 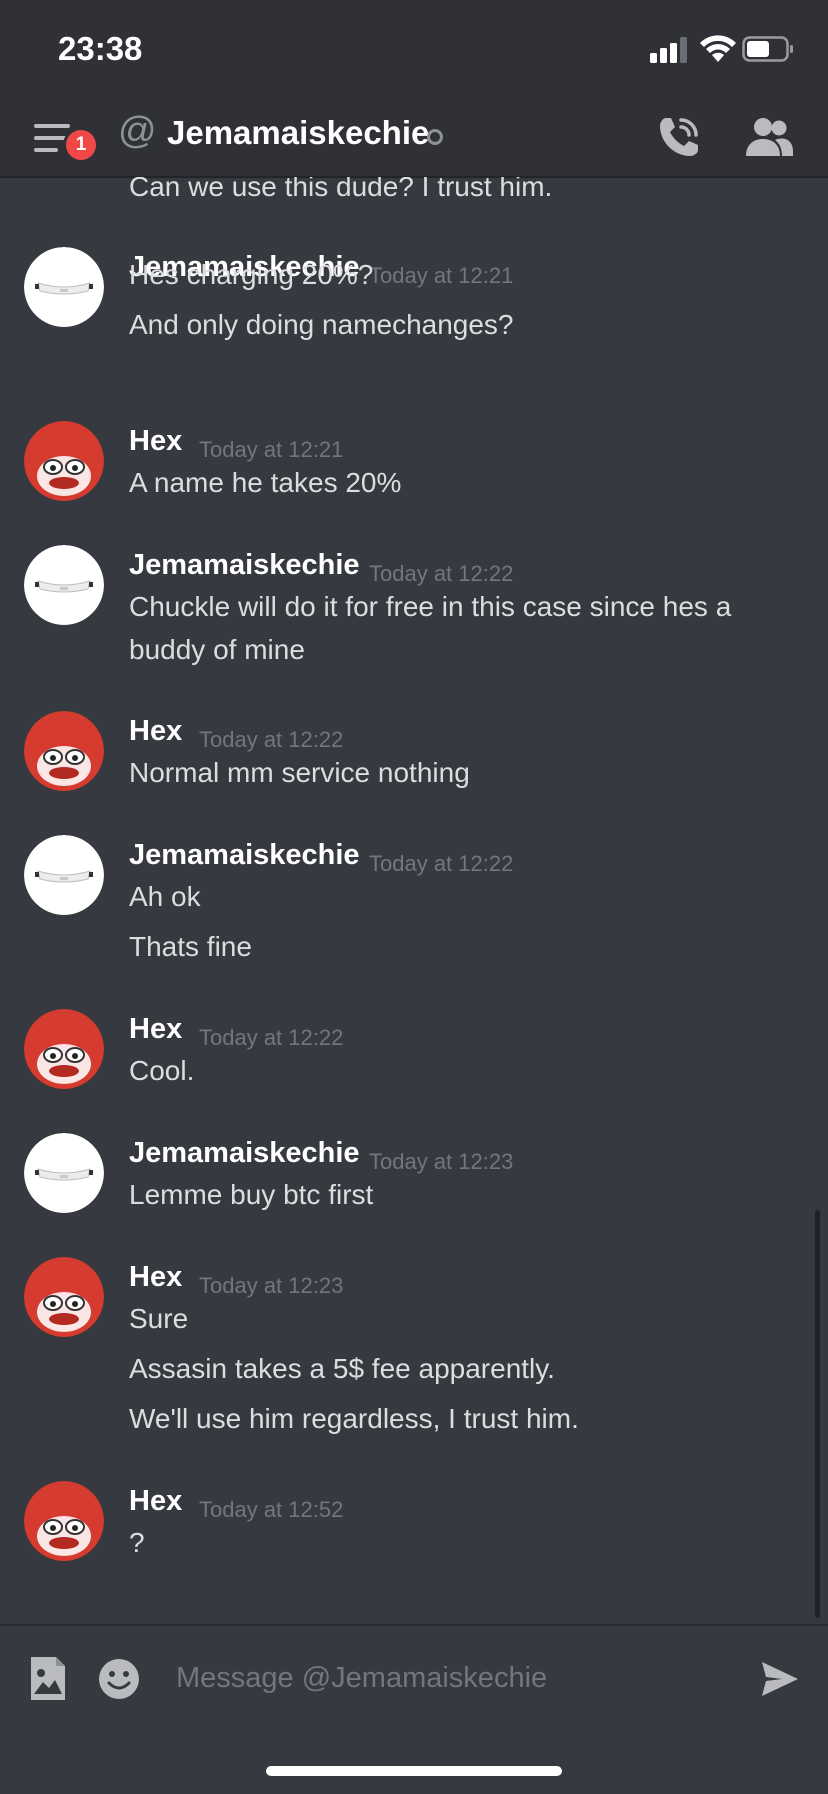 I want to click on message-text: Ah ok, so click(x=165, y=896).